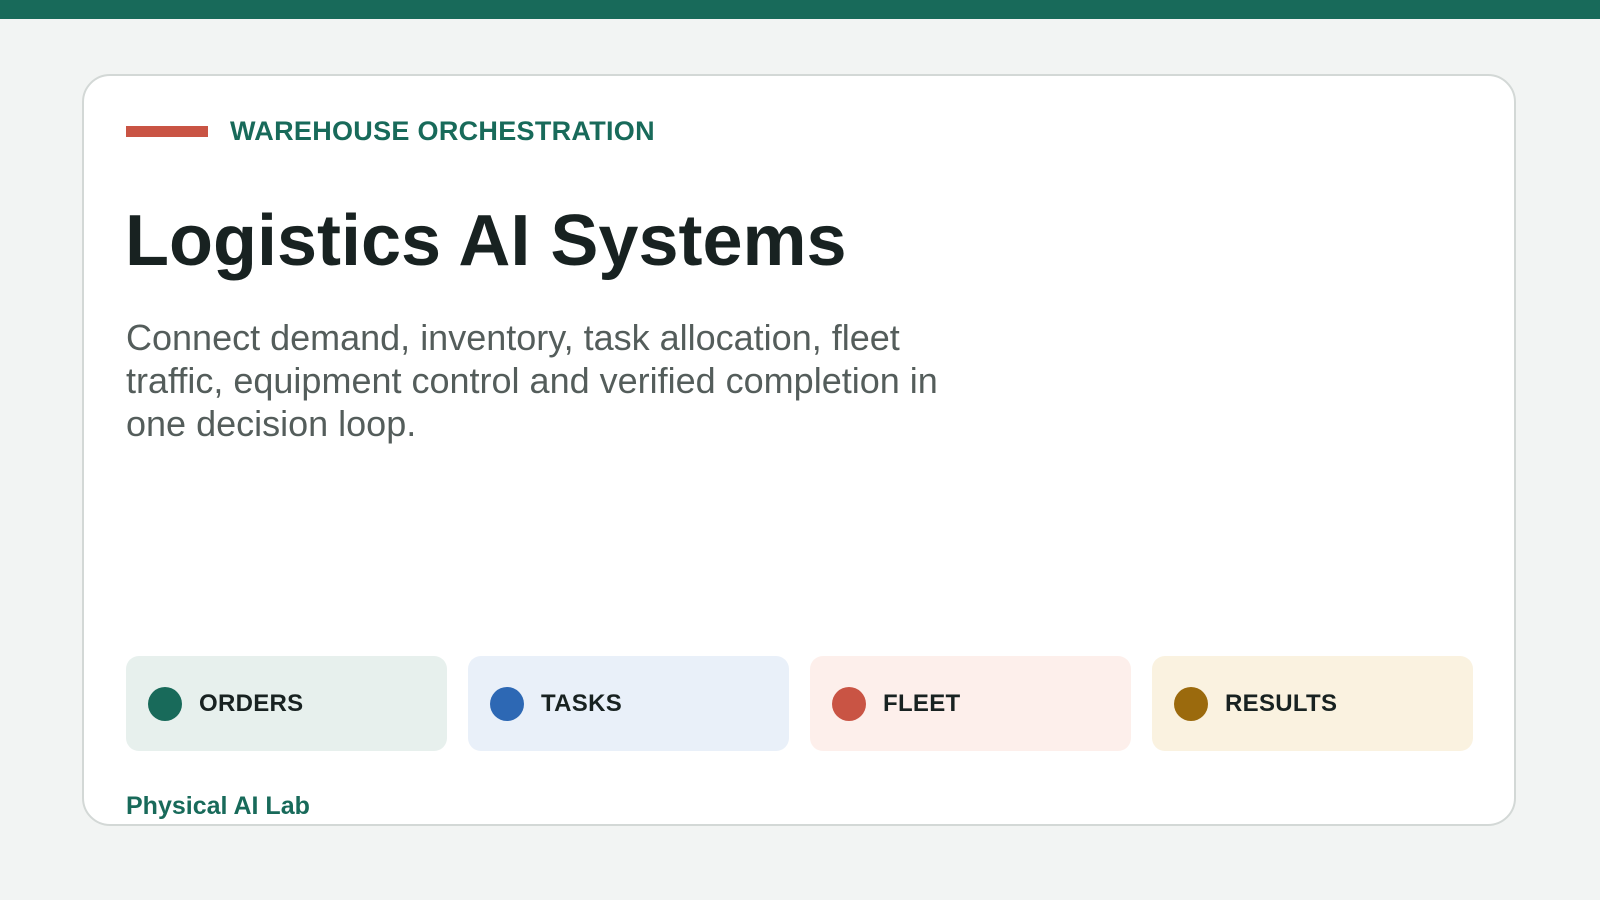 Image resolution: width=1600 pixels, height=900 pixels. What do you see at coordinates (1191, 703) in the screenshot?
I see `results-dot-icon` at bounding box center [1191, 703].